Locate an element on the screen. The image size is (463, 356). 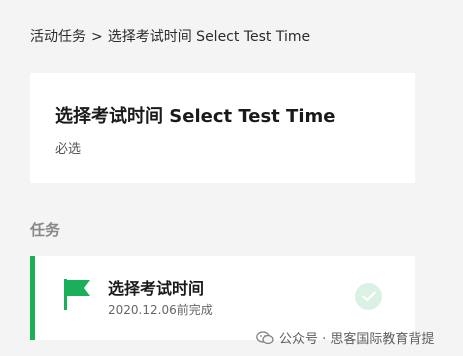
wechat-icon is located at coordinates (265, 337).